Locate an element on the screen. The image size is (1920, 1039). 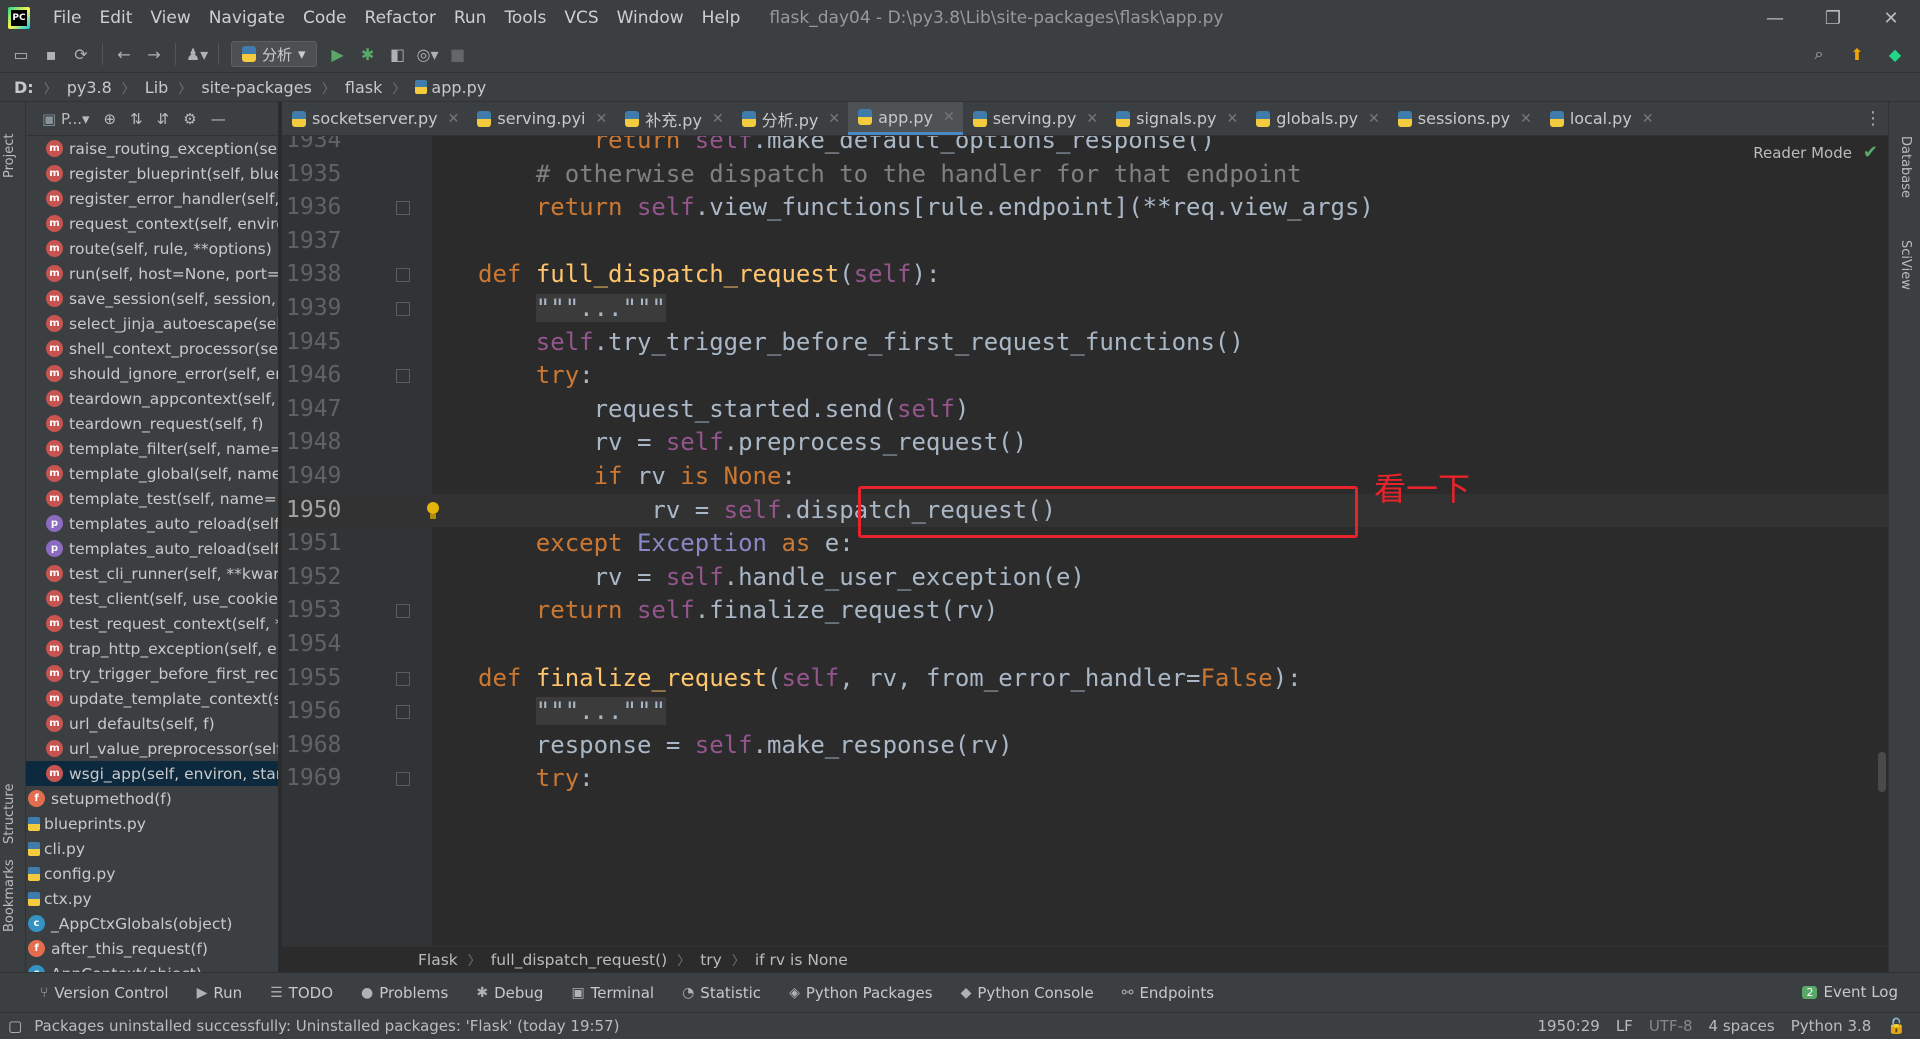
toggle-tool-windows-icon: ▢ is located at coordinates (15, 1026).